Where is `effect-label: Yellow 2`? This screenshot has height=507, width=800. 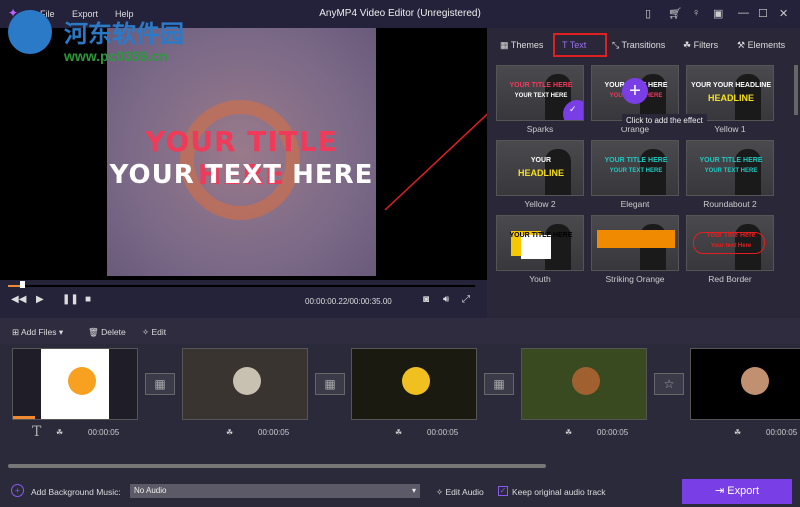 effect-label: Yellow 2 is located at coordinates (540, 204).